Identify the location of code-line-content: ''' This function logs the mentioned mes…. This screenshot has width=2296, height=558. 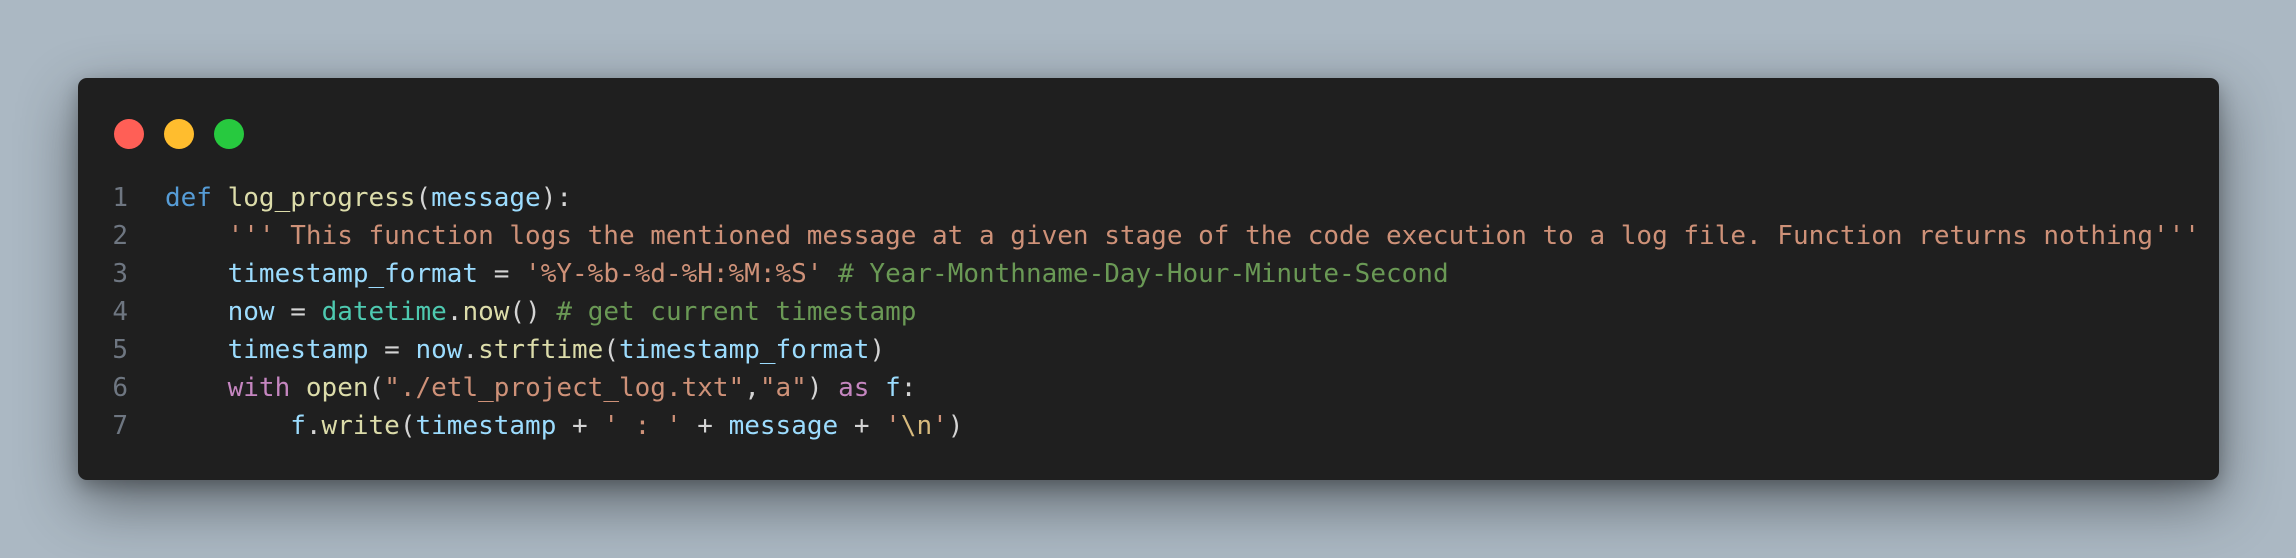
(1182, 236).